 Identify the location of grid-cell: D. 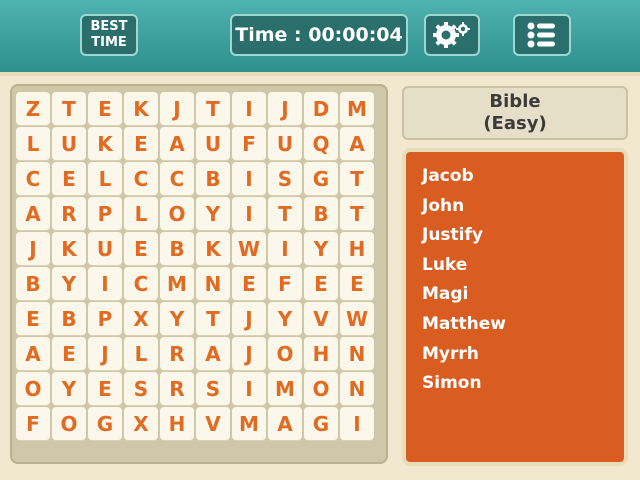
(321, 108).